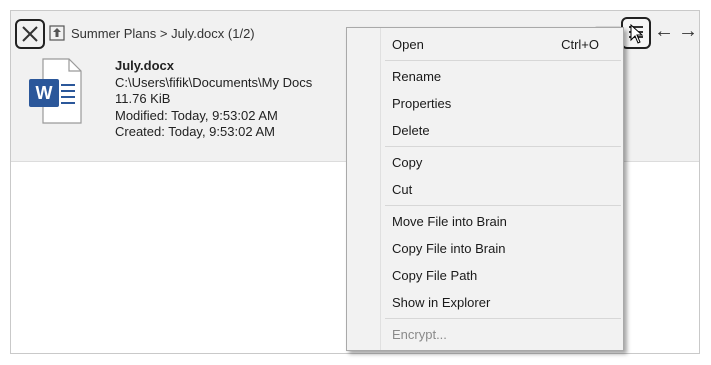 The height and width of the screenshot is (365, 711). What do you see at coordinates (688, 31) in the screenshot?
I see `nav-forward-button: →` at bounding box center [688, 31].